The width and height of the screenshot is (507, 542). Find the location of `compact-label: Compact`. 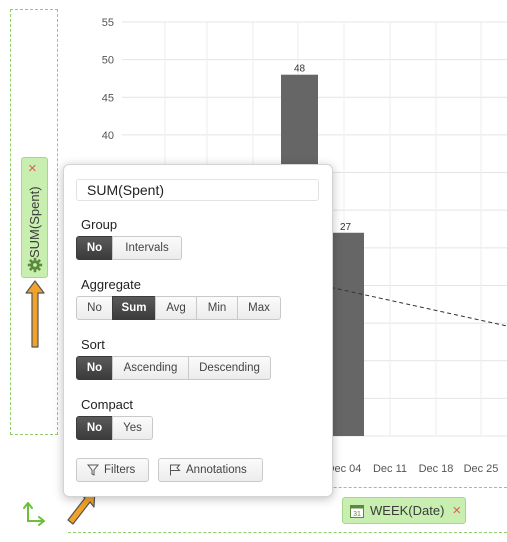

compact-label: Compact is located at coordinates (107, 404).